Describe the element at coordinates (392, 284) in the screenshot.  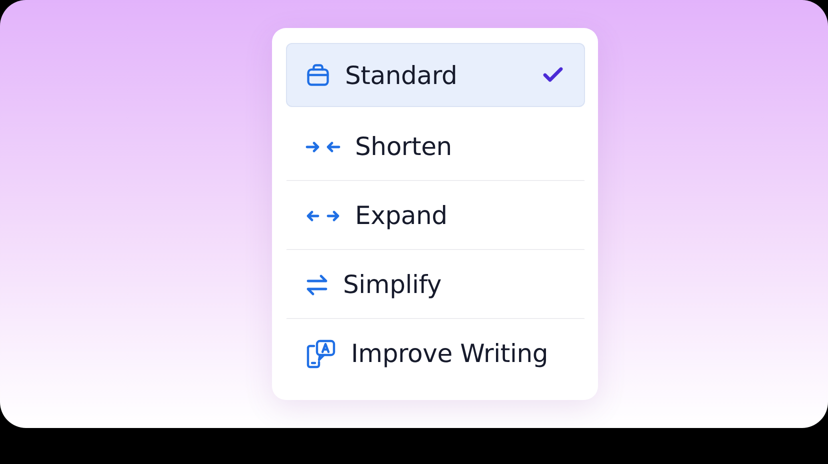
I see `menu-item-label: Simplify` at that location.